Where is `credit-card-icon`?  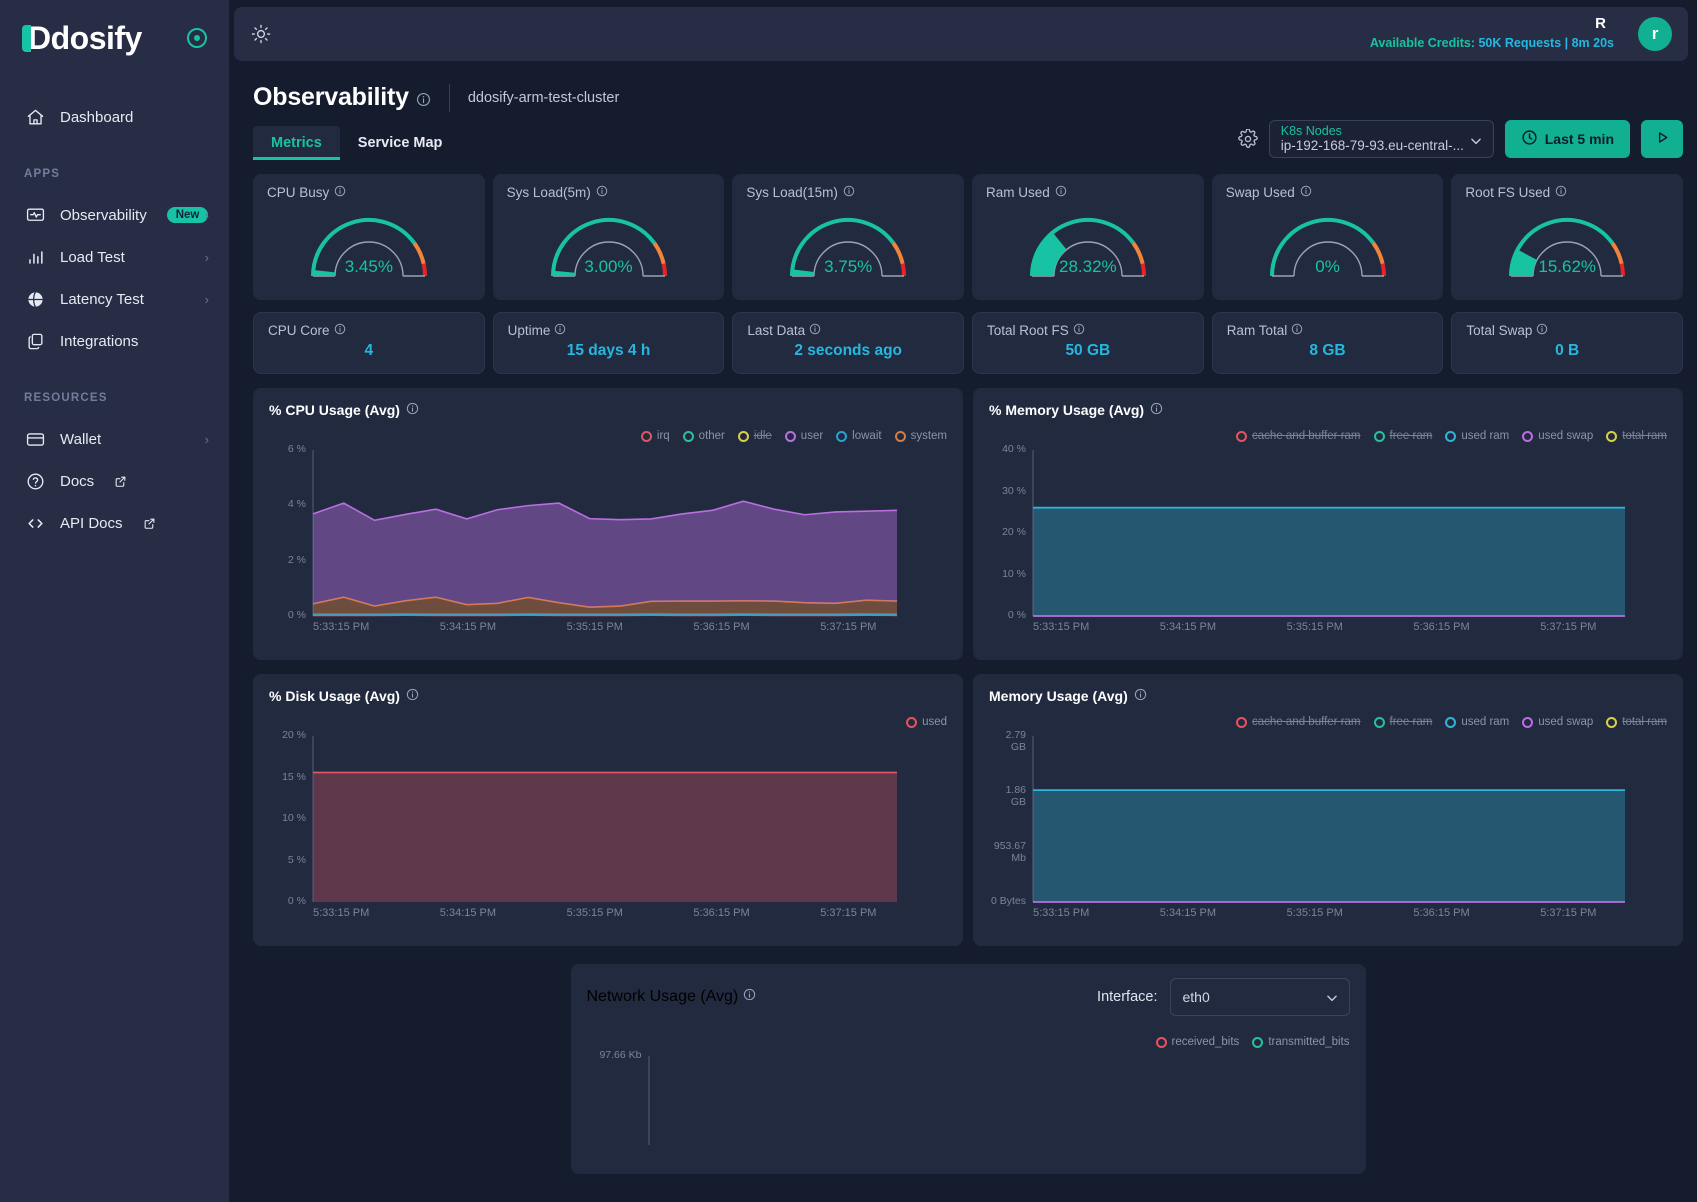
credit-card-icon is located at coordinates (35, 439).